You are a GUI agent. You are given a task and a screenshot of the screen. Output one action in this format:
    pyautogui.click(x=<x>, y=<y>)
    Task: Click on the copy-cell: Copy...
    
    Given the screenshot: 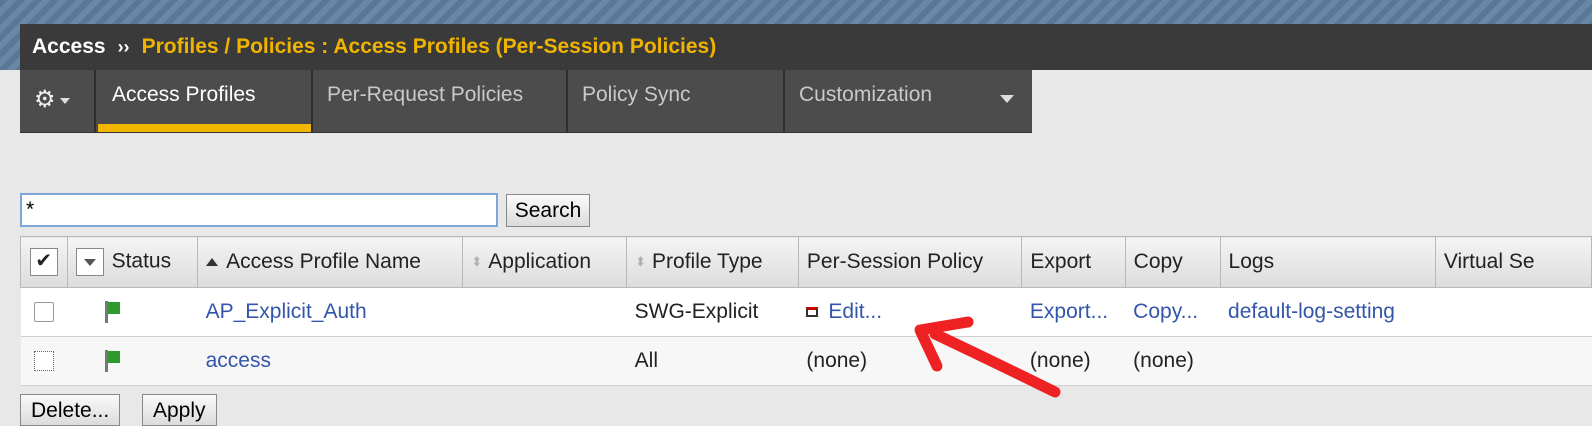 What is the action you would take?
    pyautogui.click(x=1173, y=312)
    